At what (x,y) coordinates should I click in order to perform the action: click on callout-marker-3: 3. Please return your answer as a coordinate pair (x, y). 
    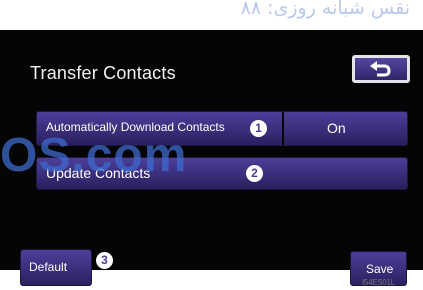
    Looking at the image, I should click on (104, 260).